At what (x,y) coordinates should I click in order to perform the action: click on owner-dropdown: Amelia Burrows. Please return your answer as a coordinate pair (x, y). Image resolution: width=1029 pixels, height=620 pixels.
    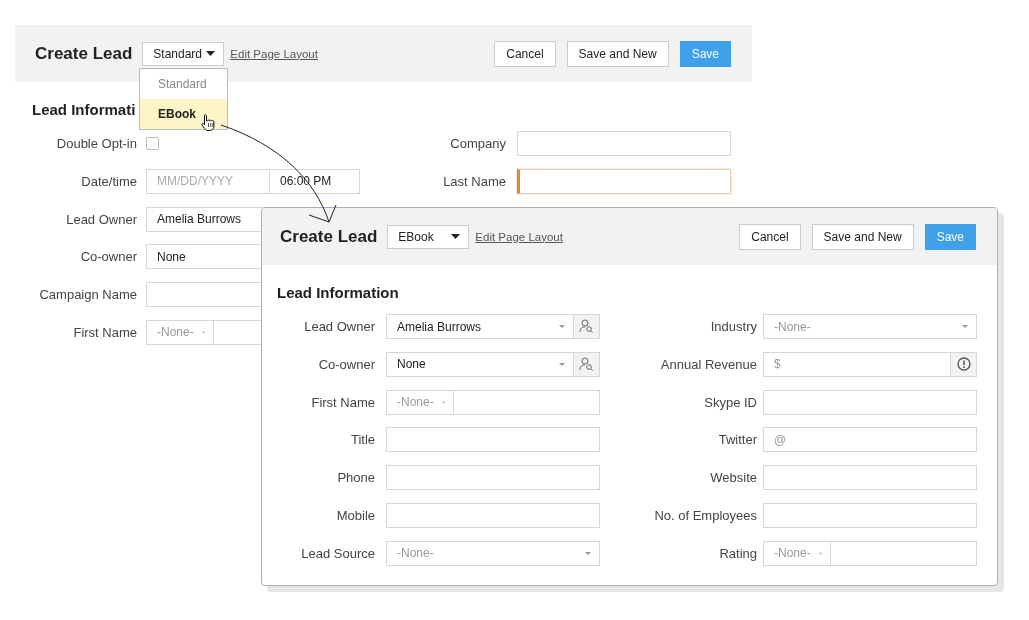
    Looking at the image, I should click on (480, 326).